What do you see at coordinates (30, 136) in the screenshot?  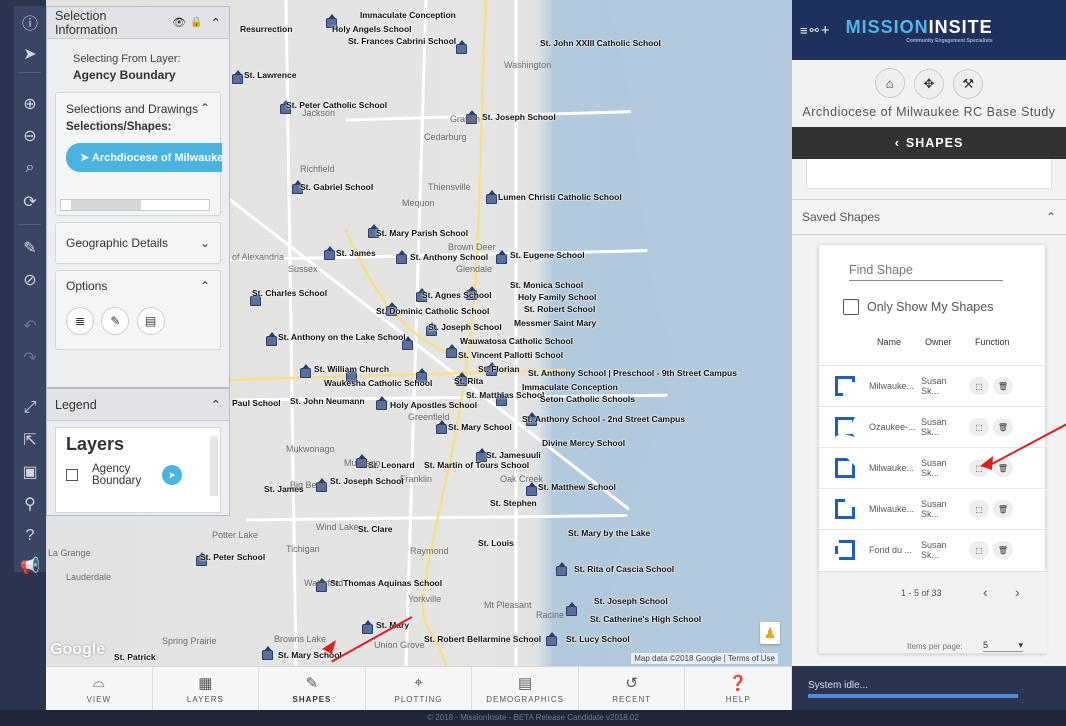 I see `zoom-out-icon: ⊖` at bounding box center [30, 136].